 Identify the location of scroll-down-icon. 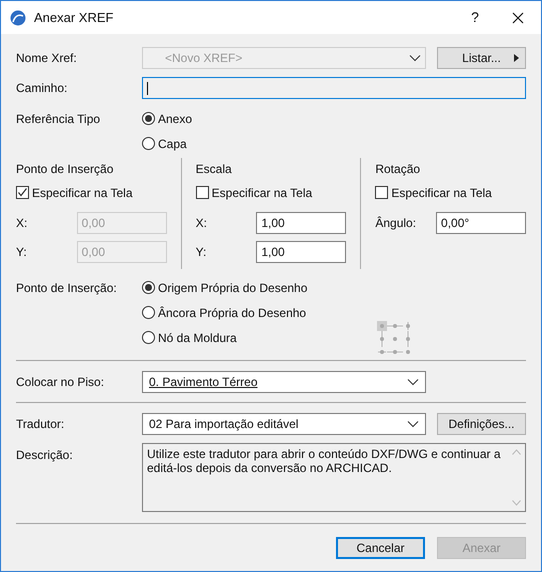
(516, 503).